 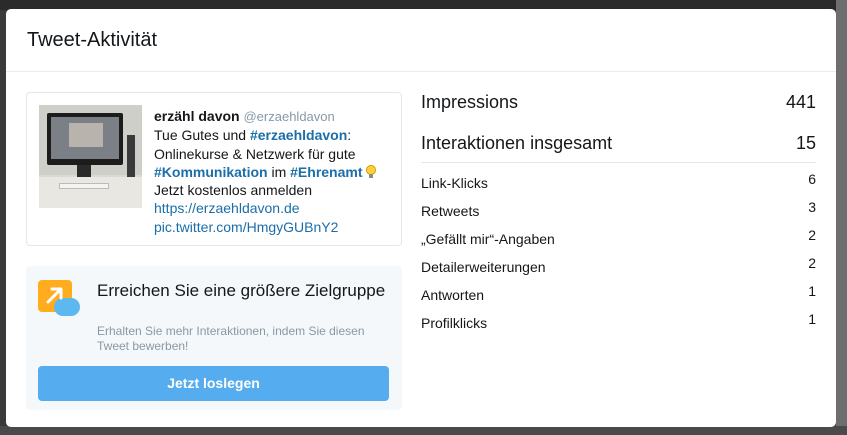 I want to click on background-page-right-edge, so click(x=841, y=217).